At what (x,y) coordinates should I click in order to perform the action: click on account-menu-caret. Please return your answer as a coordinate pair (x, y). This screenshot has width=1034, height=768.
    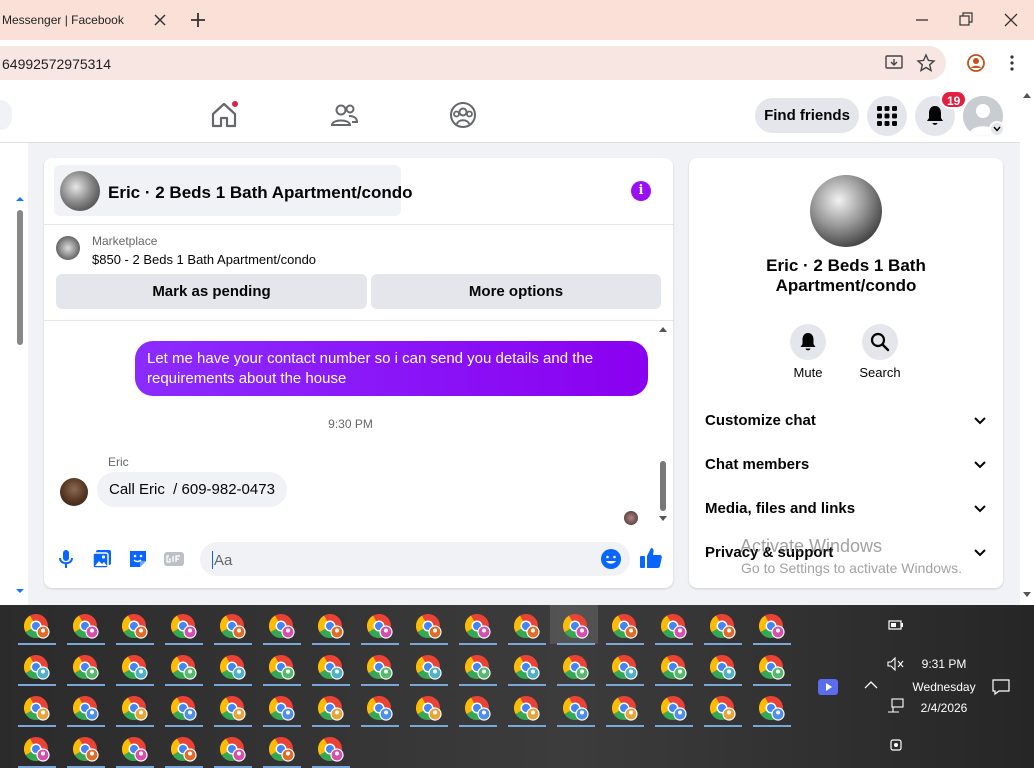
    Looking at the image, I should click on (997, 129).